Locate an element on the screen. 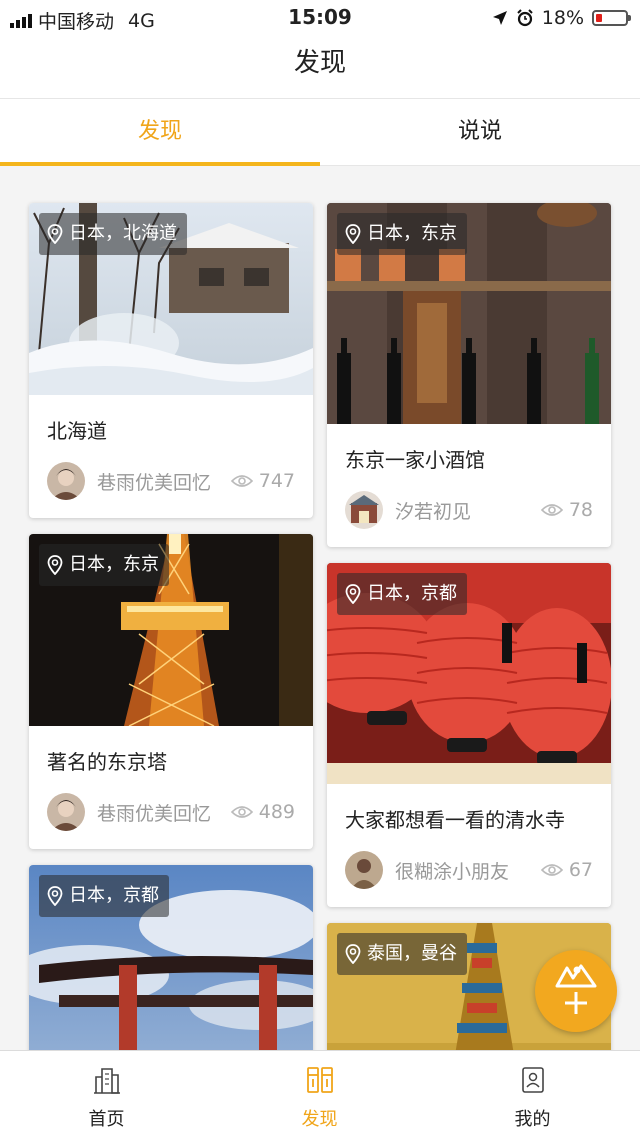 This screenshot has width=640, height=1137. status-bar: 中国移动 4G 15:09 18% is located at coordinates (320, 20).